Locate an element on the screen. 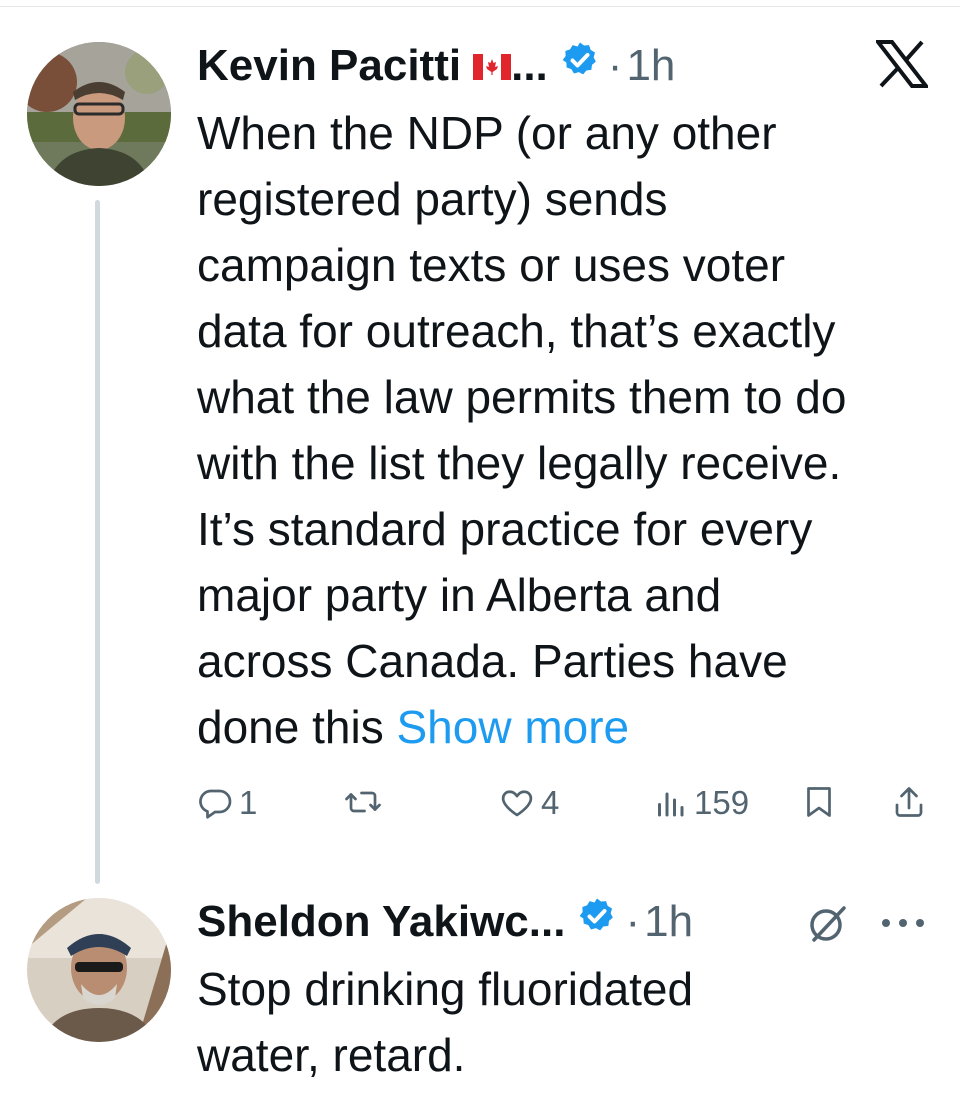 The height and width of the screenshot is (1114, 960). like-button: 4 is located at coordinates (529, 803).